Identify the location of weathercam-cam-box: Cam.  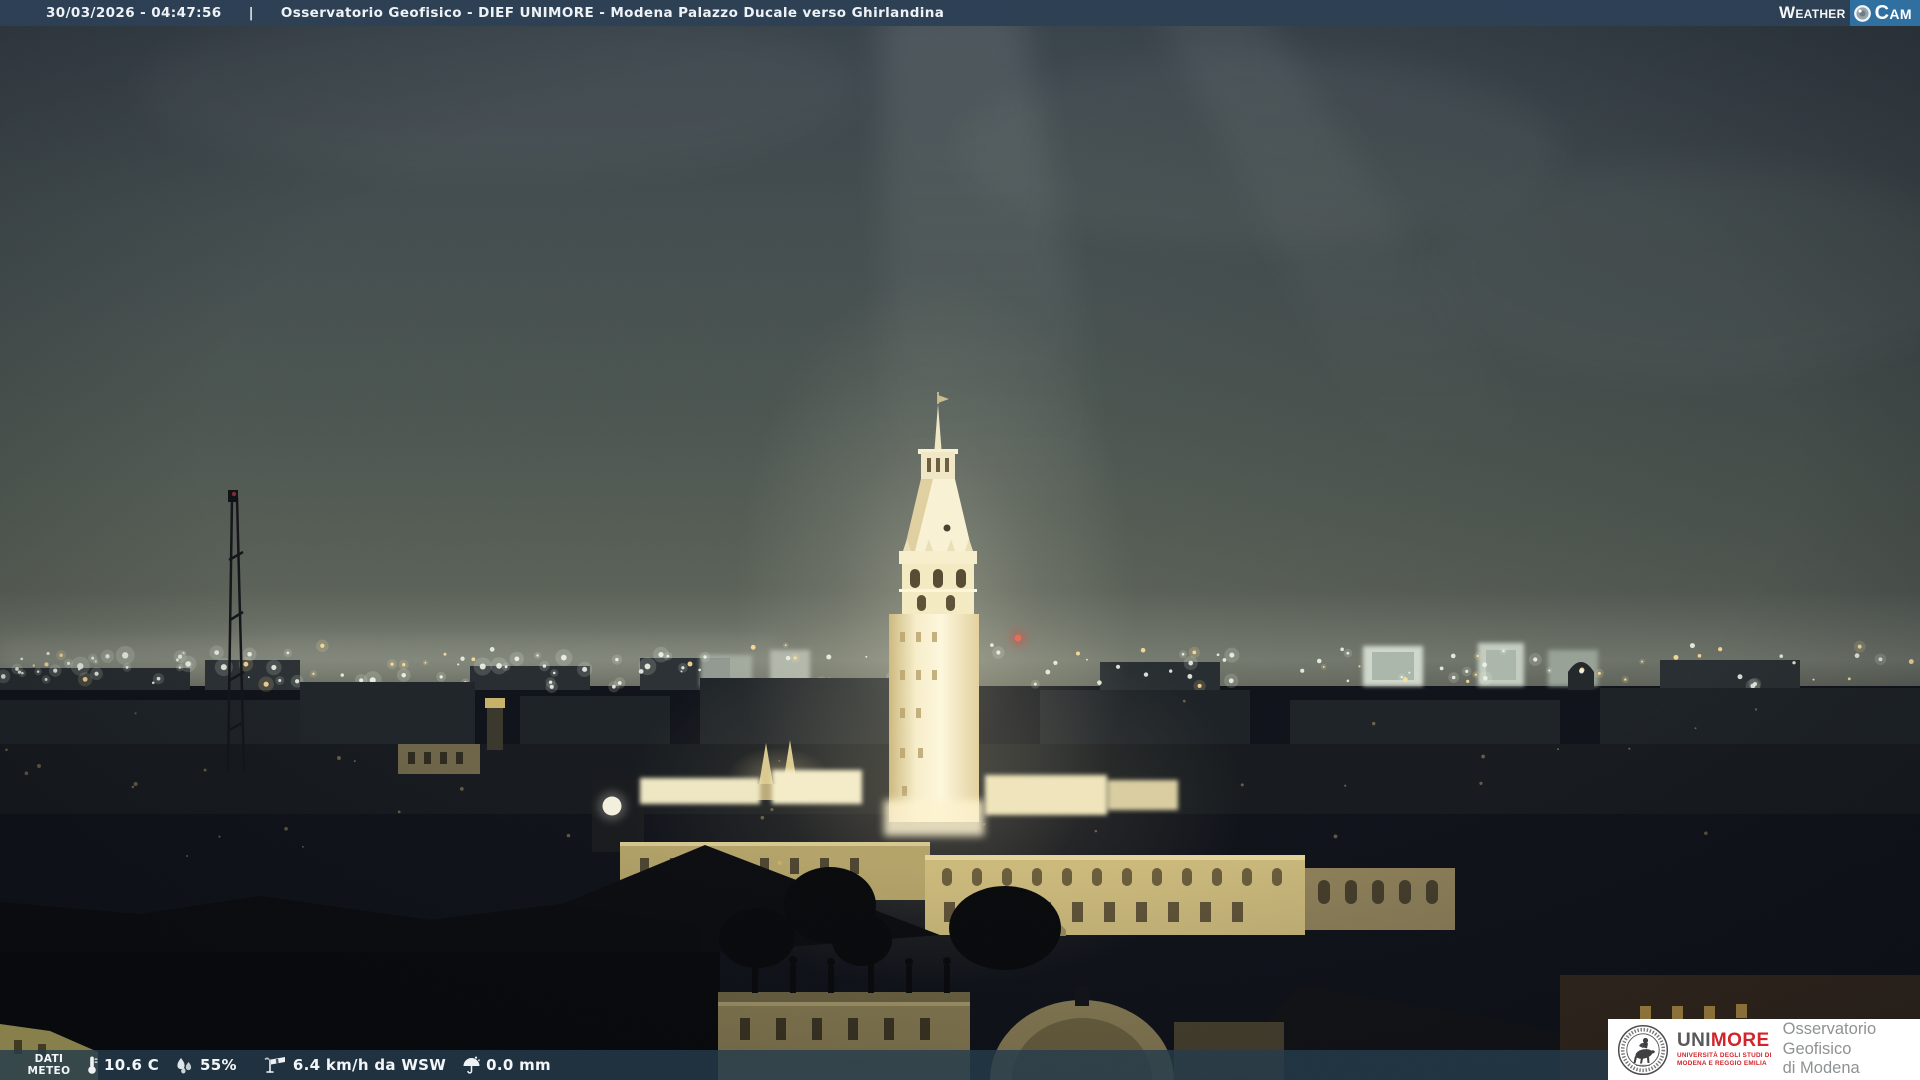
(1884, 13).